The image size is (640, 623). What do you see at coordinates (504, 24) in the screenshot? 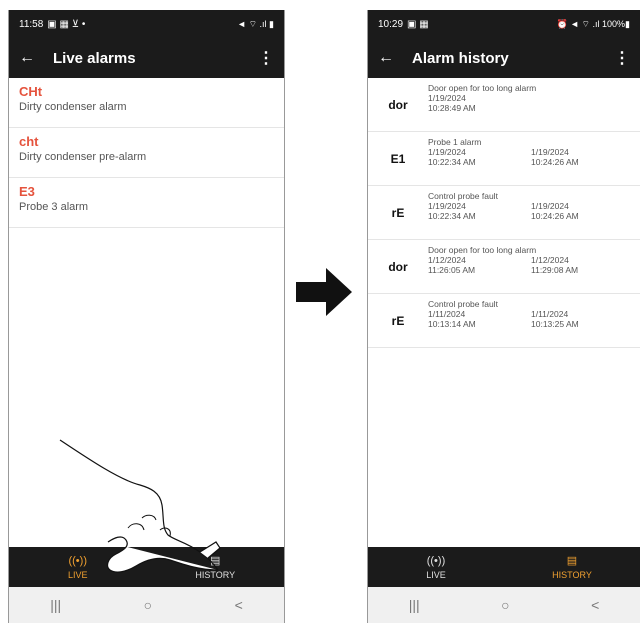
I see `status-bar: 10:29 ▣ ▦ ⏰ ◄ ⌔ .ıl 100%▮` at bounding box center [504, 24].